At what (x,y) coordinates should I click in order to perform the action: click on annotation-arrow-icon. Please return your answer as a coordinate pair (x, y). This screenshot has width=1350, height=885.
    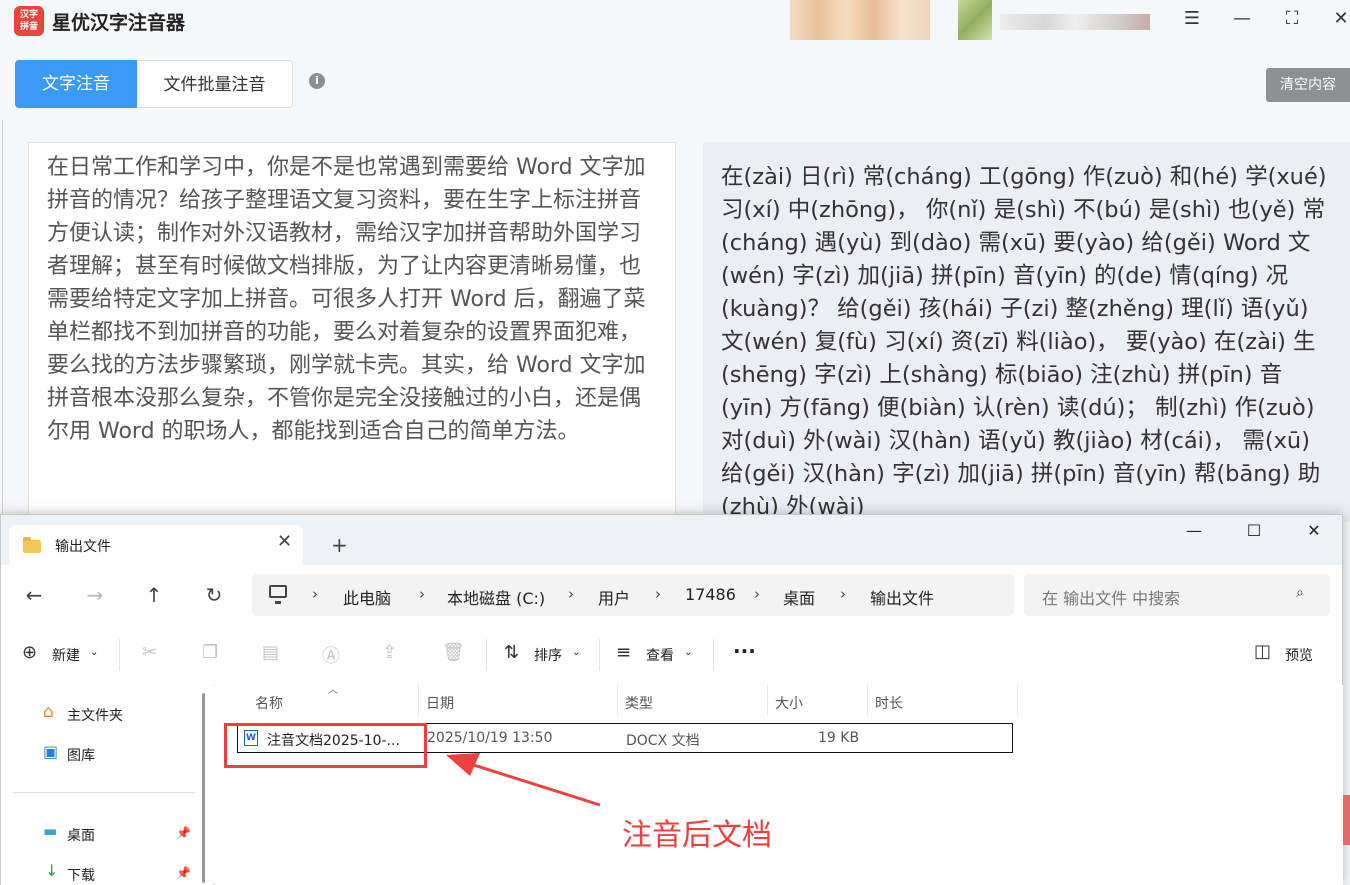
    Looking at the image, I should click on (523, 780).